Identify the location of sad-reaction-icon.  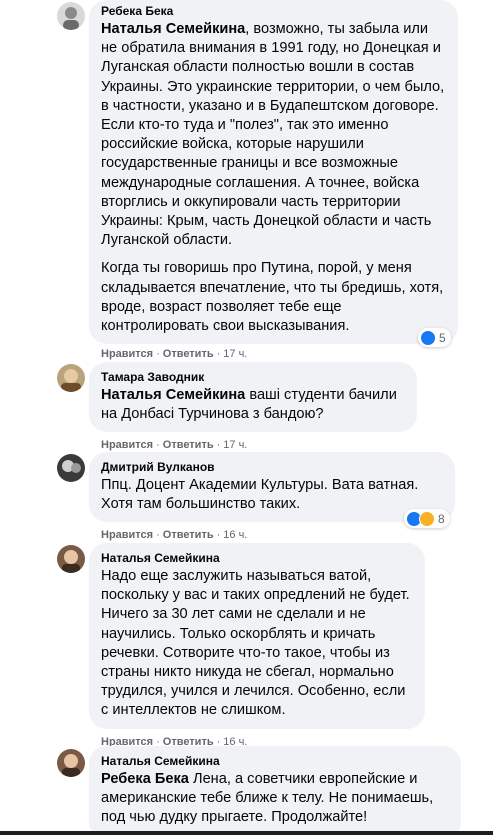
(427, 518).